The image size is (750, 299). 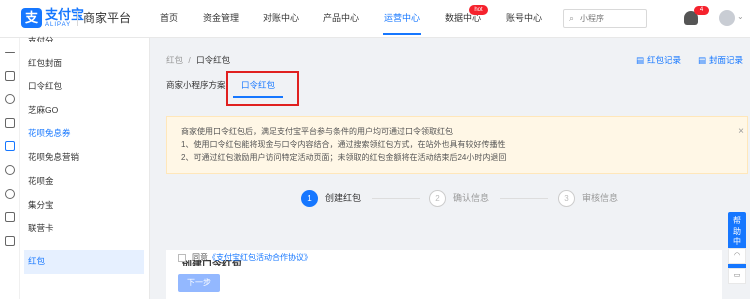 What do you see at coordinates (221, 18) in the screenshot?
I see `nav-funds: 资金管理` at bounding box center [221, 18].